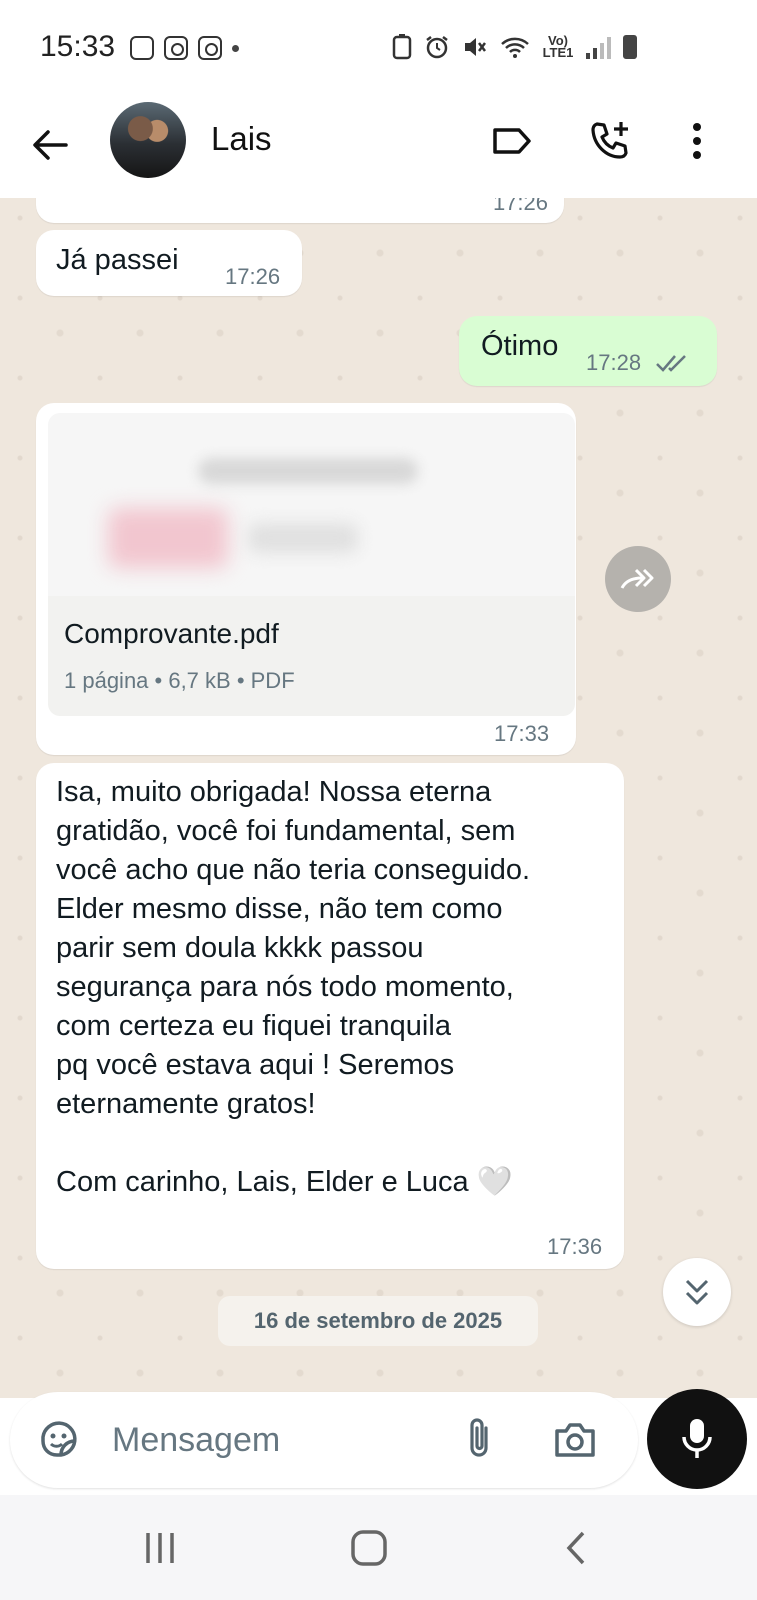 This screenshot has height=1600, width=757. I want to click on message-time: 17:36, so click(575, 1246).